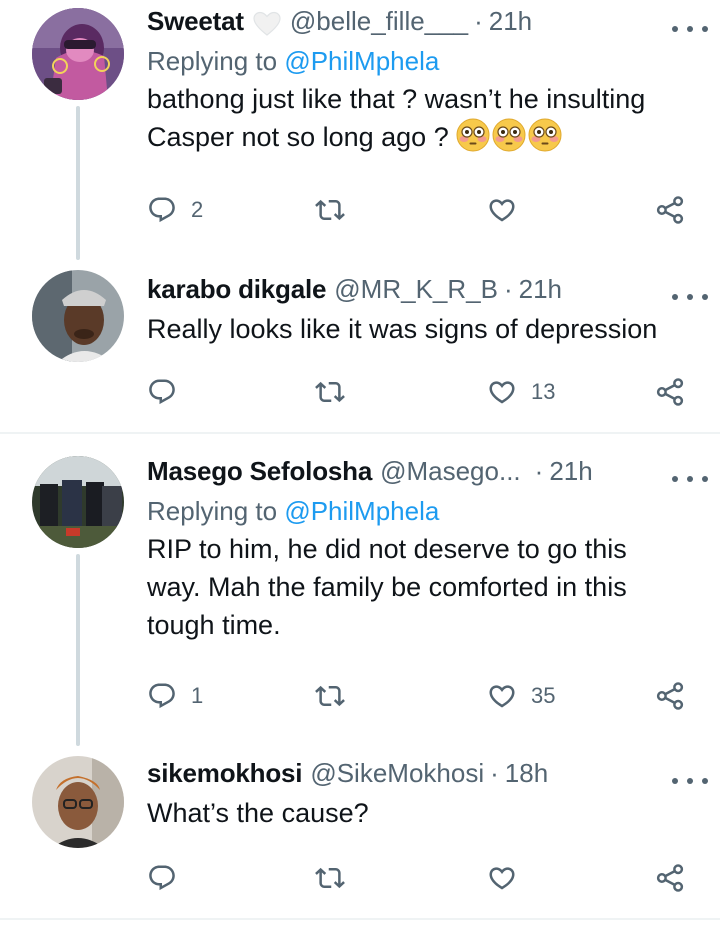 This screenshot has width=720, height=926. What do you see at coordinates (416, 289) in the screenshot?
I see `handle: @MR_K_R_B` at bounding box center [416, 289].